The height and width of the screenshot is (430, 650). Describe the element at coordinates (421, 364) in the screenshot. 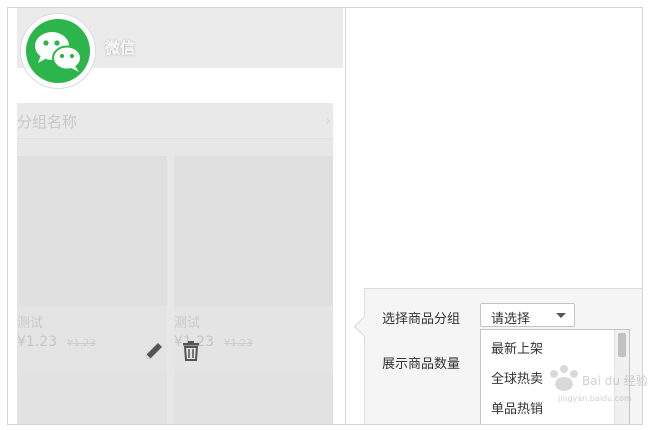

I see `product-count-label: 展示商品数量` at that location.